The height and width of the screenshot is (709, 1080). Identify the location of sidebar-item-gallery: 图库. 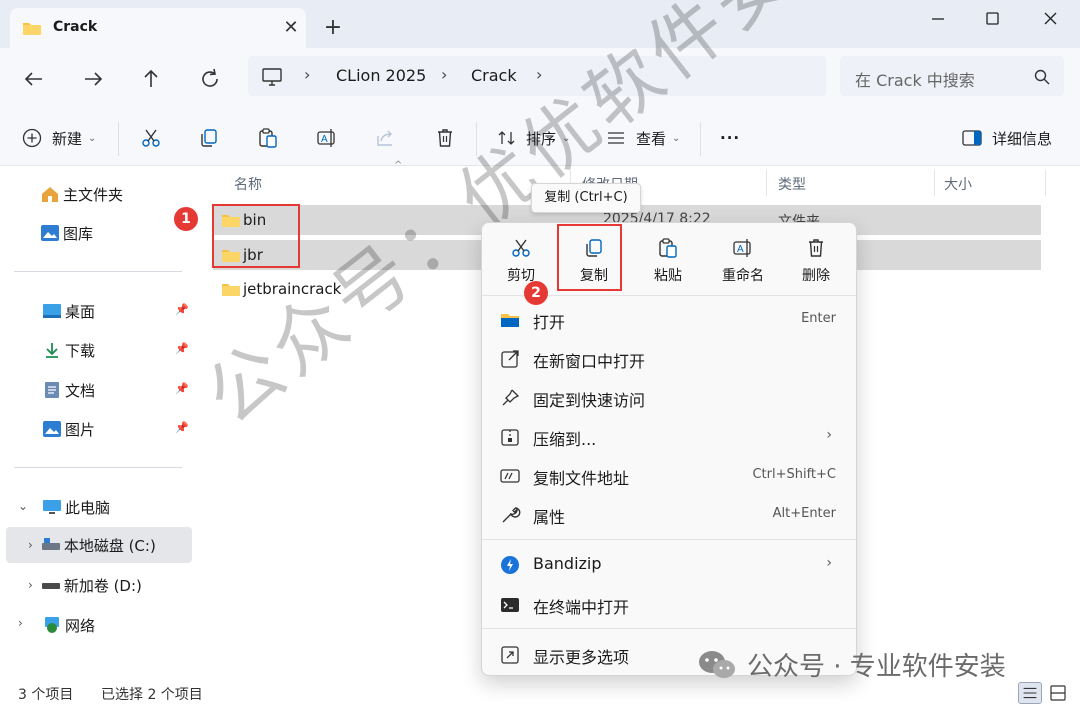
(115, 233).